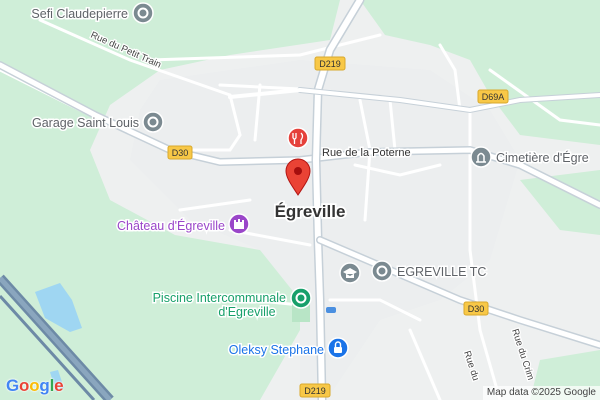 The image size is (600, 400). What do you see at coordinates (338, 348) in the screenshot?
I see `lock-icon` at bounding box center [338, 348].